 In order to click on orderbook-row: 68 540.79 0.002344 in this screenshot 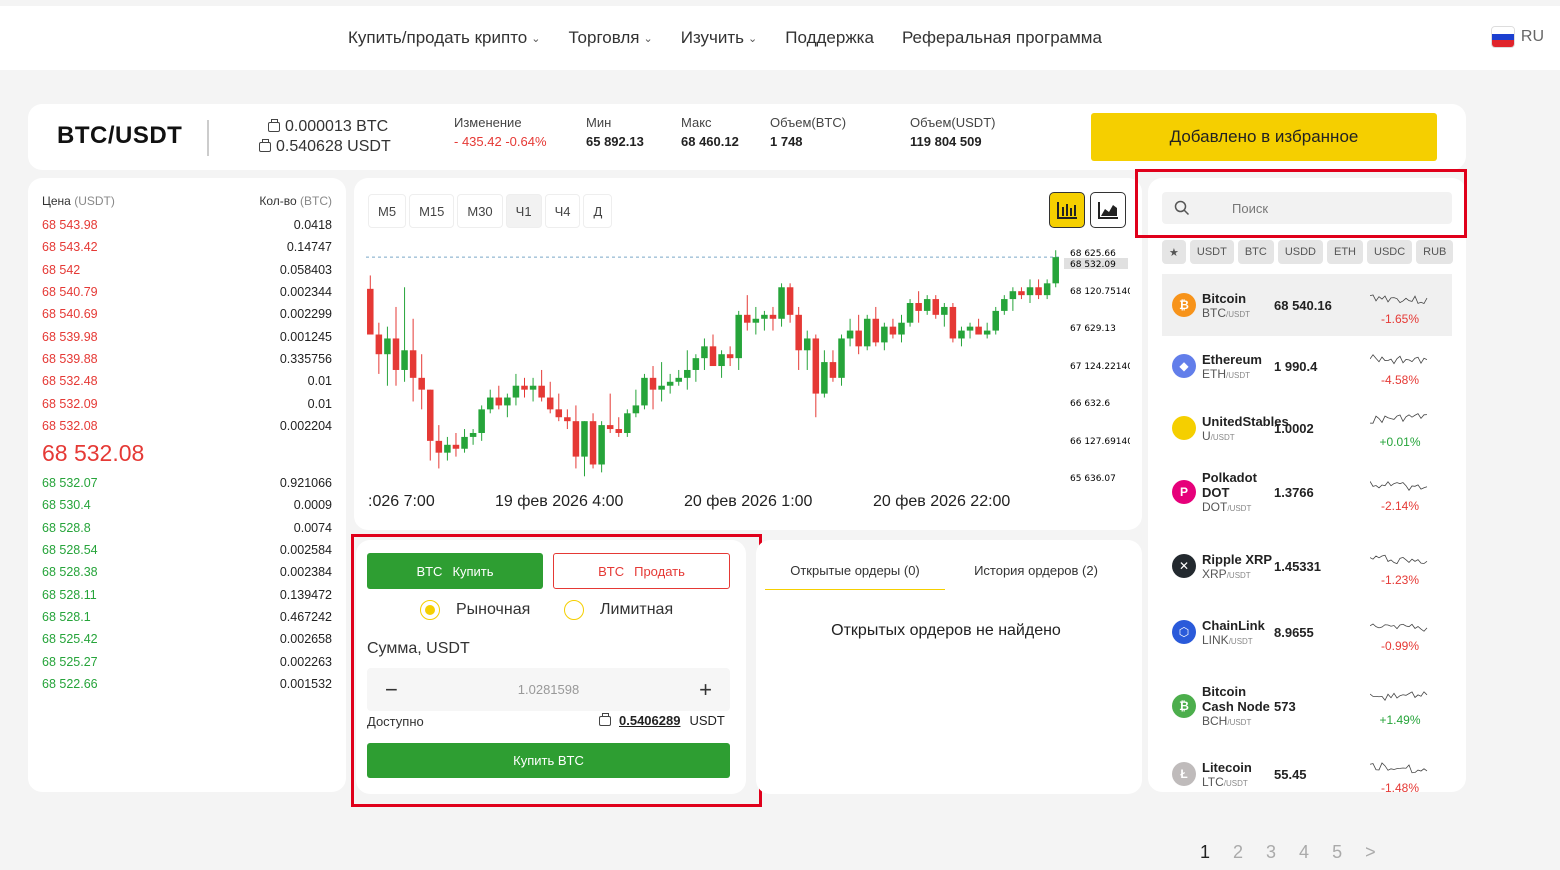, I will do `click(187, 292)`.